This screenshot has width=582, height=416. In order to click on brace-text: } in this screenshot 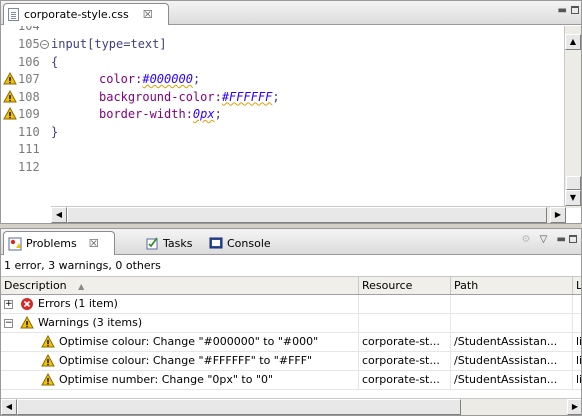, I will do `click(55, 131)`.